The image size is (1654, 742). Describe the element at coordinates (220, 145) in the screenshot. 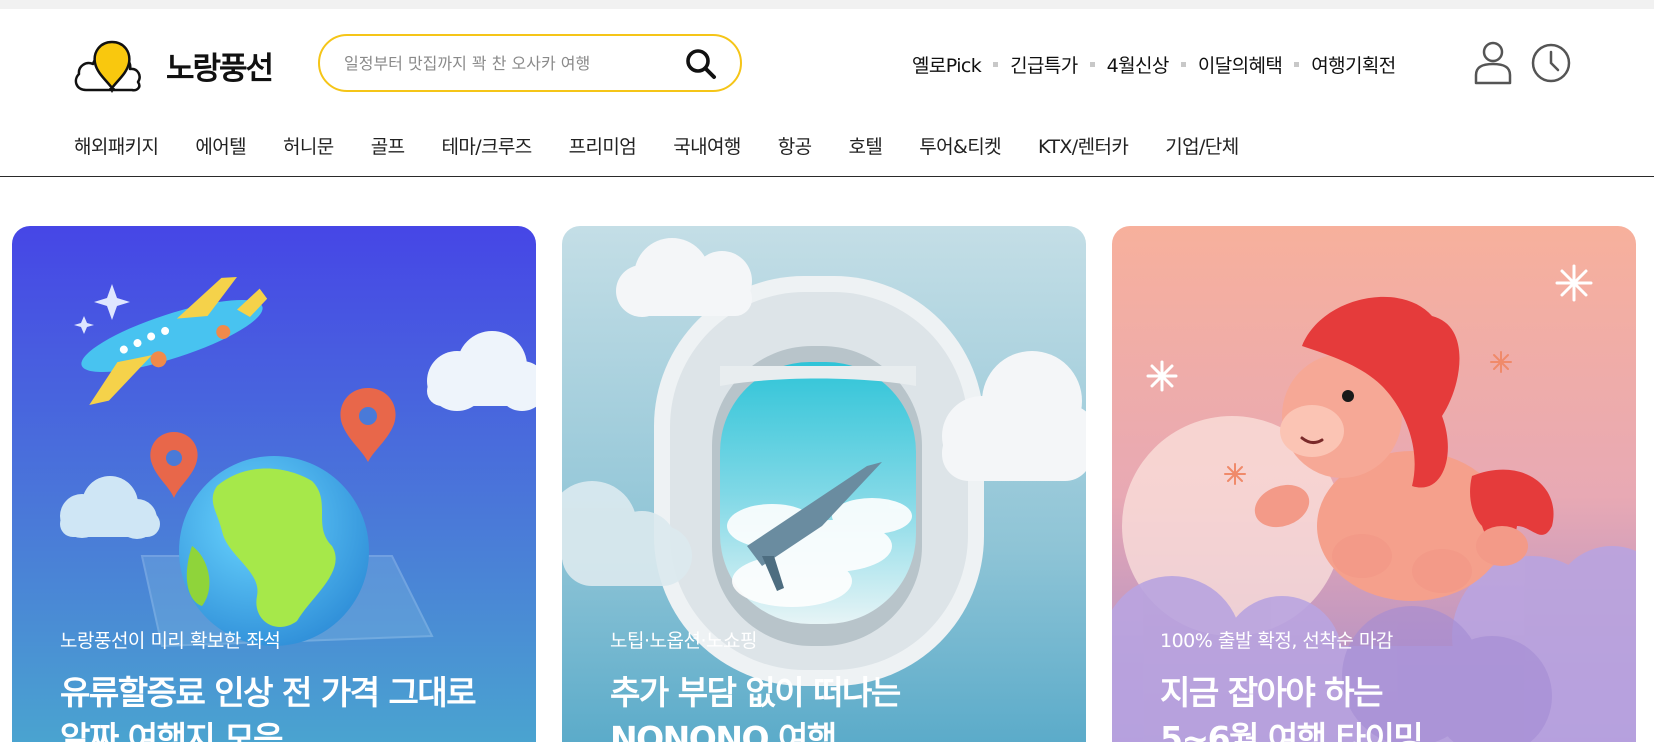

I see `nav-item-airtel: 에어텔` at that location.